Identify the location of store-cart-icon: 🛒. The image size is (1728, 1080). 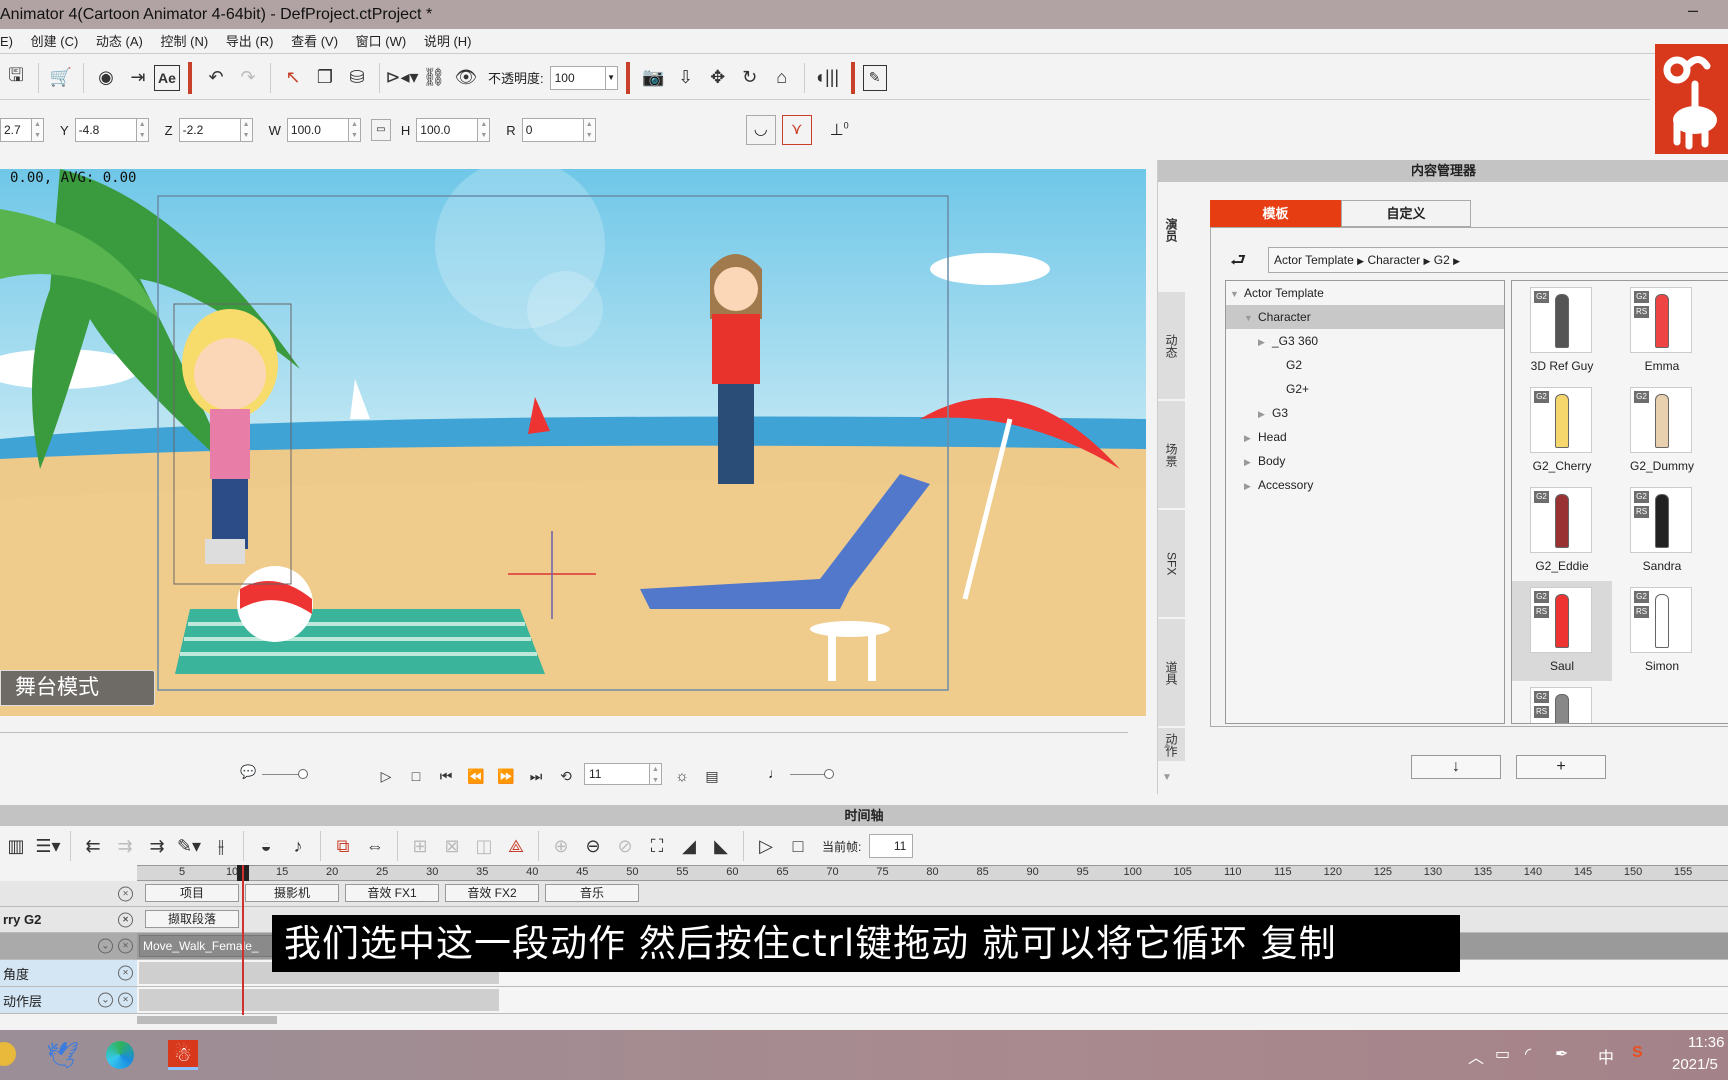
(61, 78).